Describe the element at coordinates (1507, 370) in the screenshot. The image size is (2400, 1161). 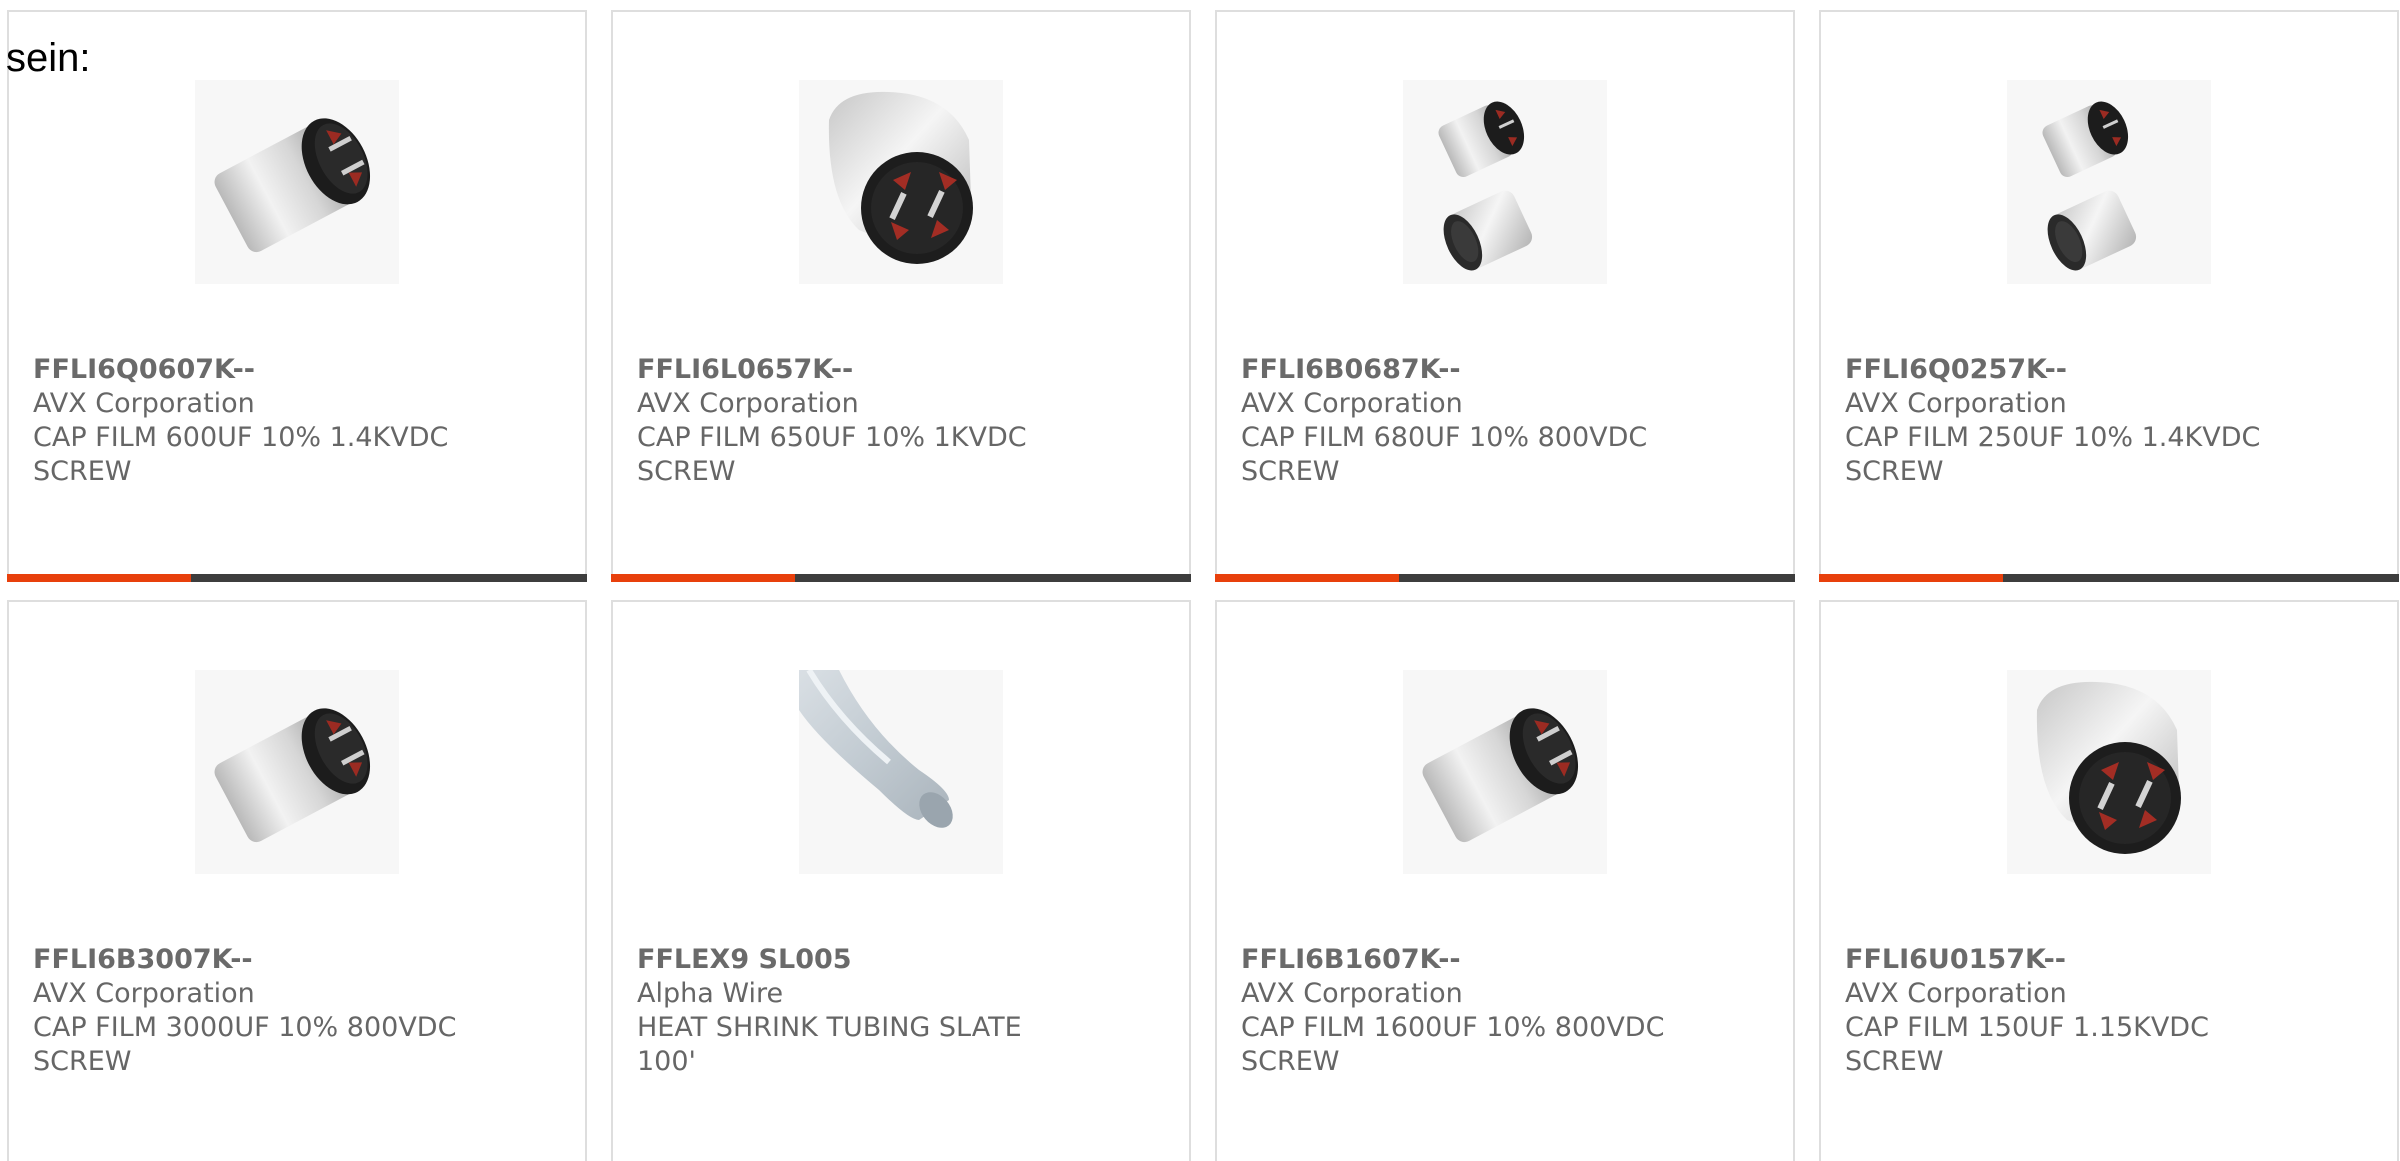
I see `part-number-link: FFLI6B0687K--` at that location.